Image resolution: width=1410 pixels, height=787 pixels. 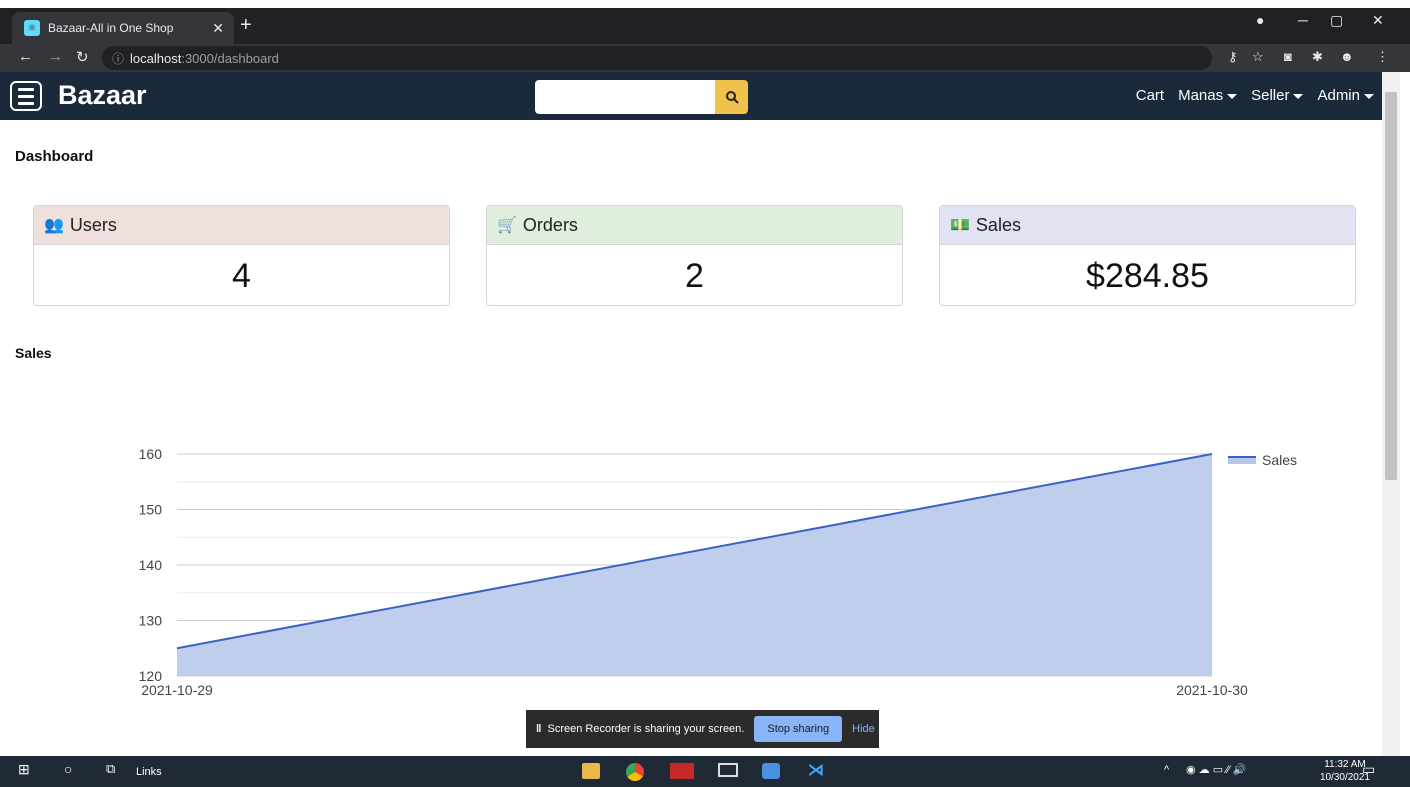 I want to click on close-tab-icon: ✕, so click(x=218, y=28).